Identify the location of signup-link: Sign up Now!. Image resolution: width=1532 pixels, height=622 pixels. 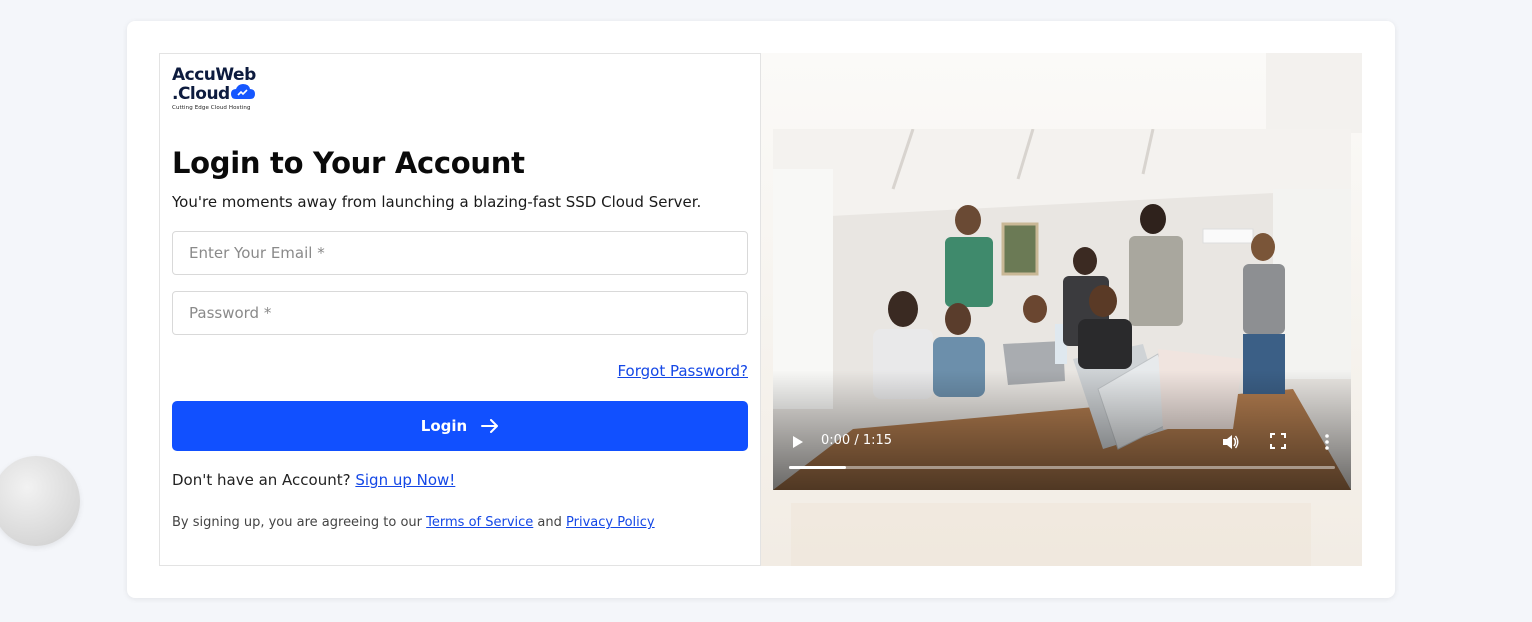
(405, 480).